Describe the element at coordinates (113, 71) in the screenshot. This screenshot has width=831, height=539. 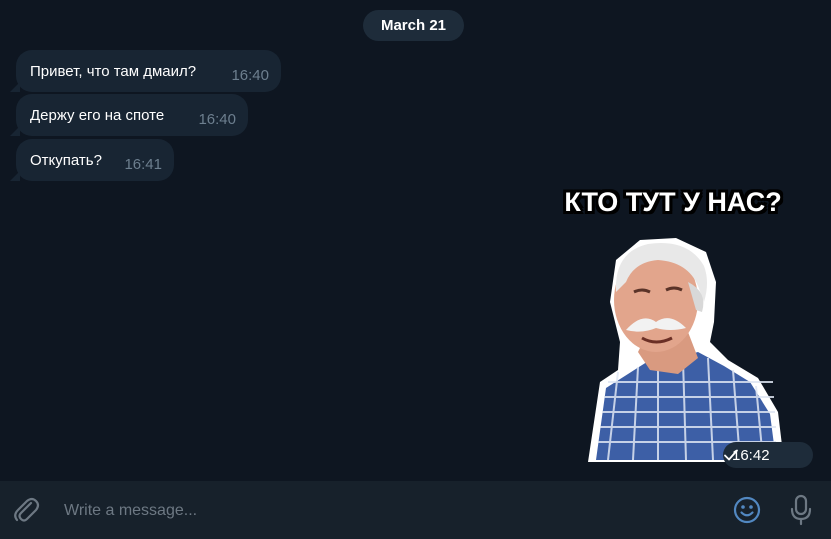
I see `message-text: Привет, что там дмаил?` at that location.